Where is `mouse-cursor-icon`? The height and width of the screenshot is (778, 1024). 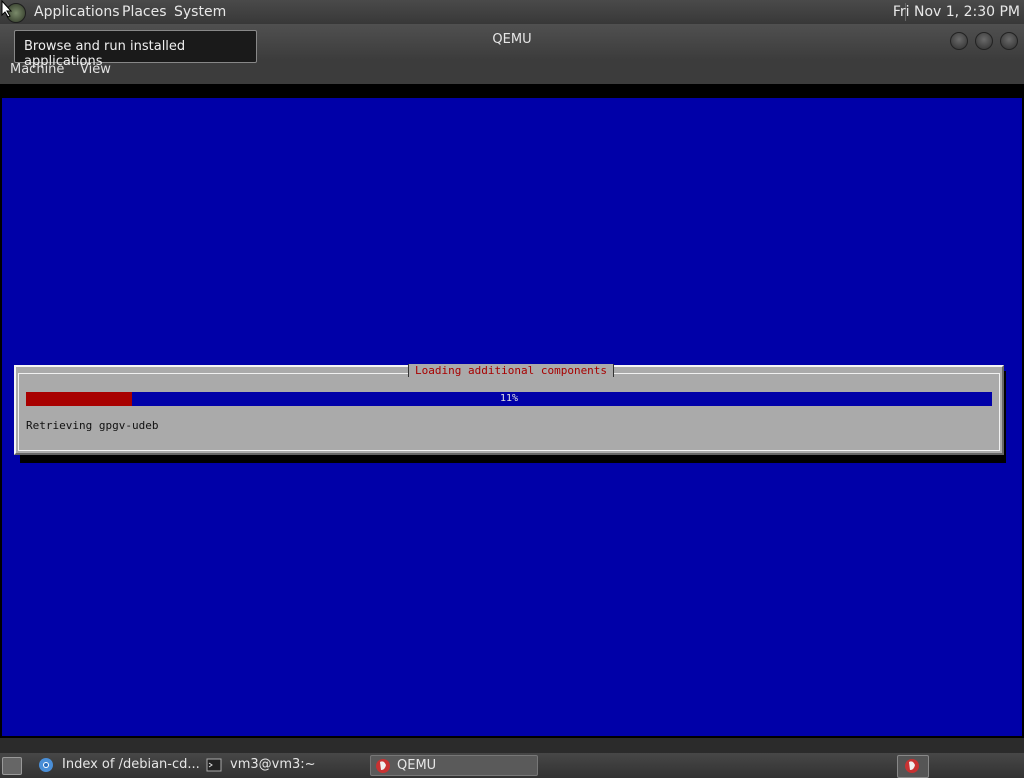
mouse-cursor-icon is located at coordinates (7, 9).